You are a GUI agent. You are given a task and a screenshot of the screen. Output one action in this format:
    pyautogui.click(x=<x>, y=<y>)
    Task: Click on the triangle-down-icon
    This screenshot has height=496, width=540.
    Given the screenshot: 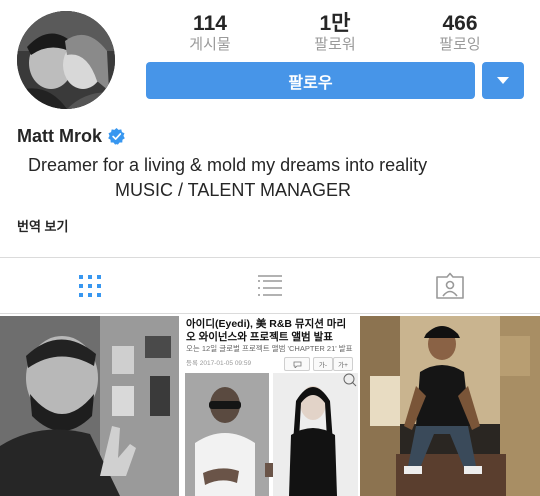 What is the action you would take?
    pyautogui.click(x=503, y=80)
    